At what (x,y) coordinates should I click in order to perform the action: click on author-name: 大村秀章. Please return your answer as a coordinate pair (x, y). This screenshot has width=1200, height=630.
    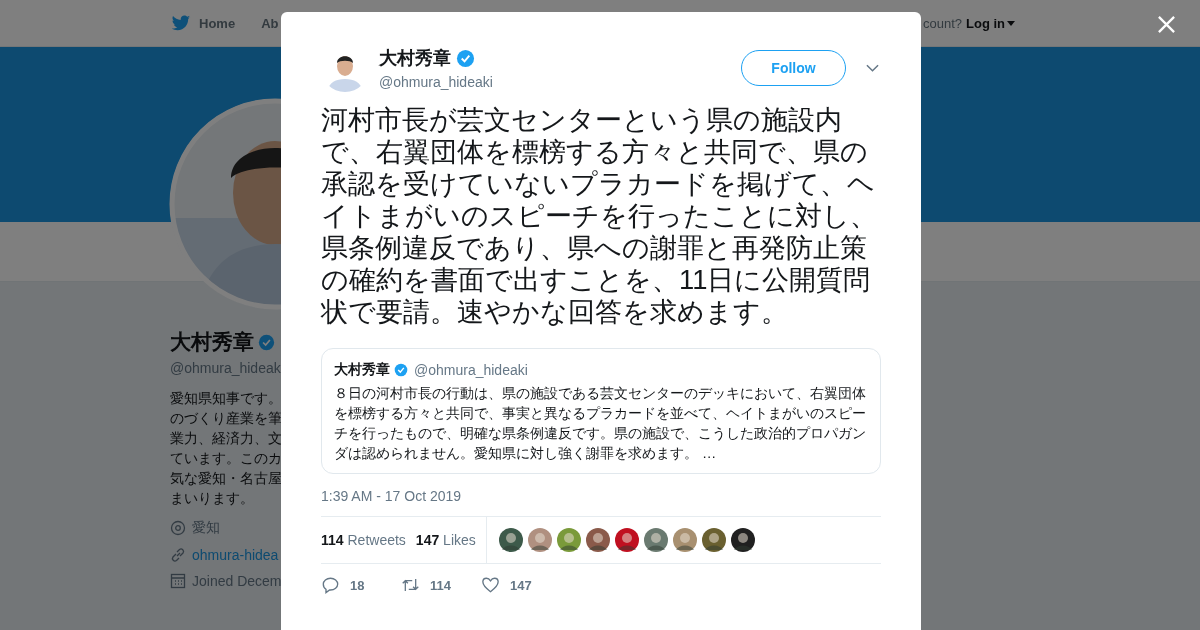
    Looking at the image, I should click on (415, 58).